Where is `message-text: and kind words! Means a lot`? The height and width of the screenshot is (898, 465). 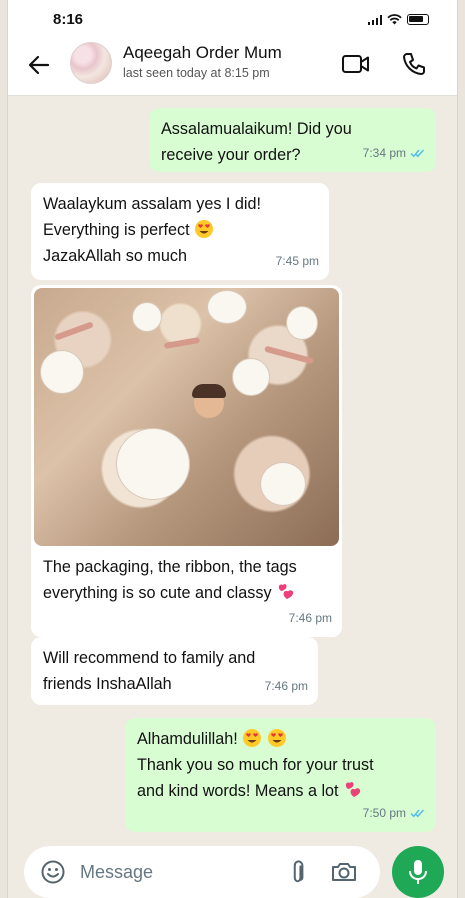 message-text: and kind words! Means a lot is located at coordinates (238, 791).